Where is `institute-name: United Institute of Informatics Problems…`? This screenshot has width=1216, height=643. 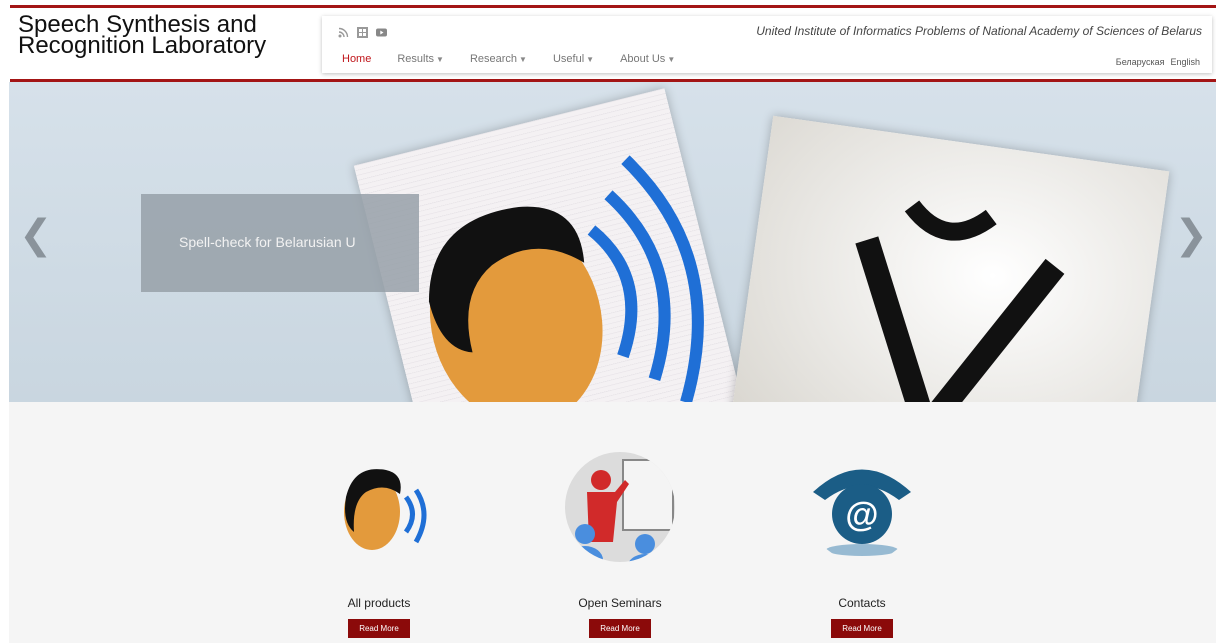 institute-name: United Institute of Informatics Problems… is located at coordinates (979, 31).